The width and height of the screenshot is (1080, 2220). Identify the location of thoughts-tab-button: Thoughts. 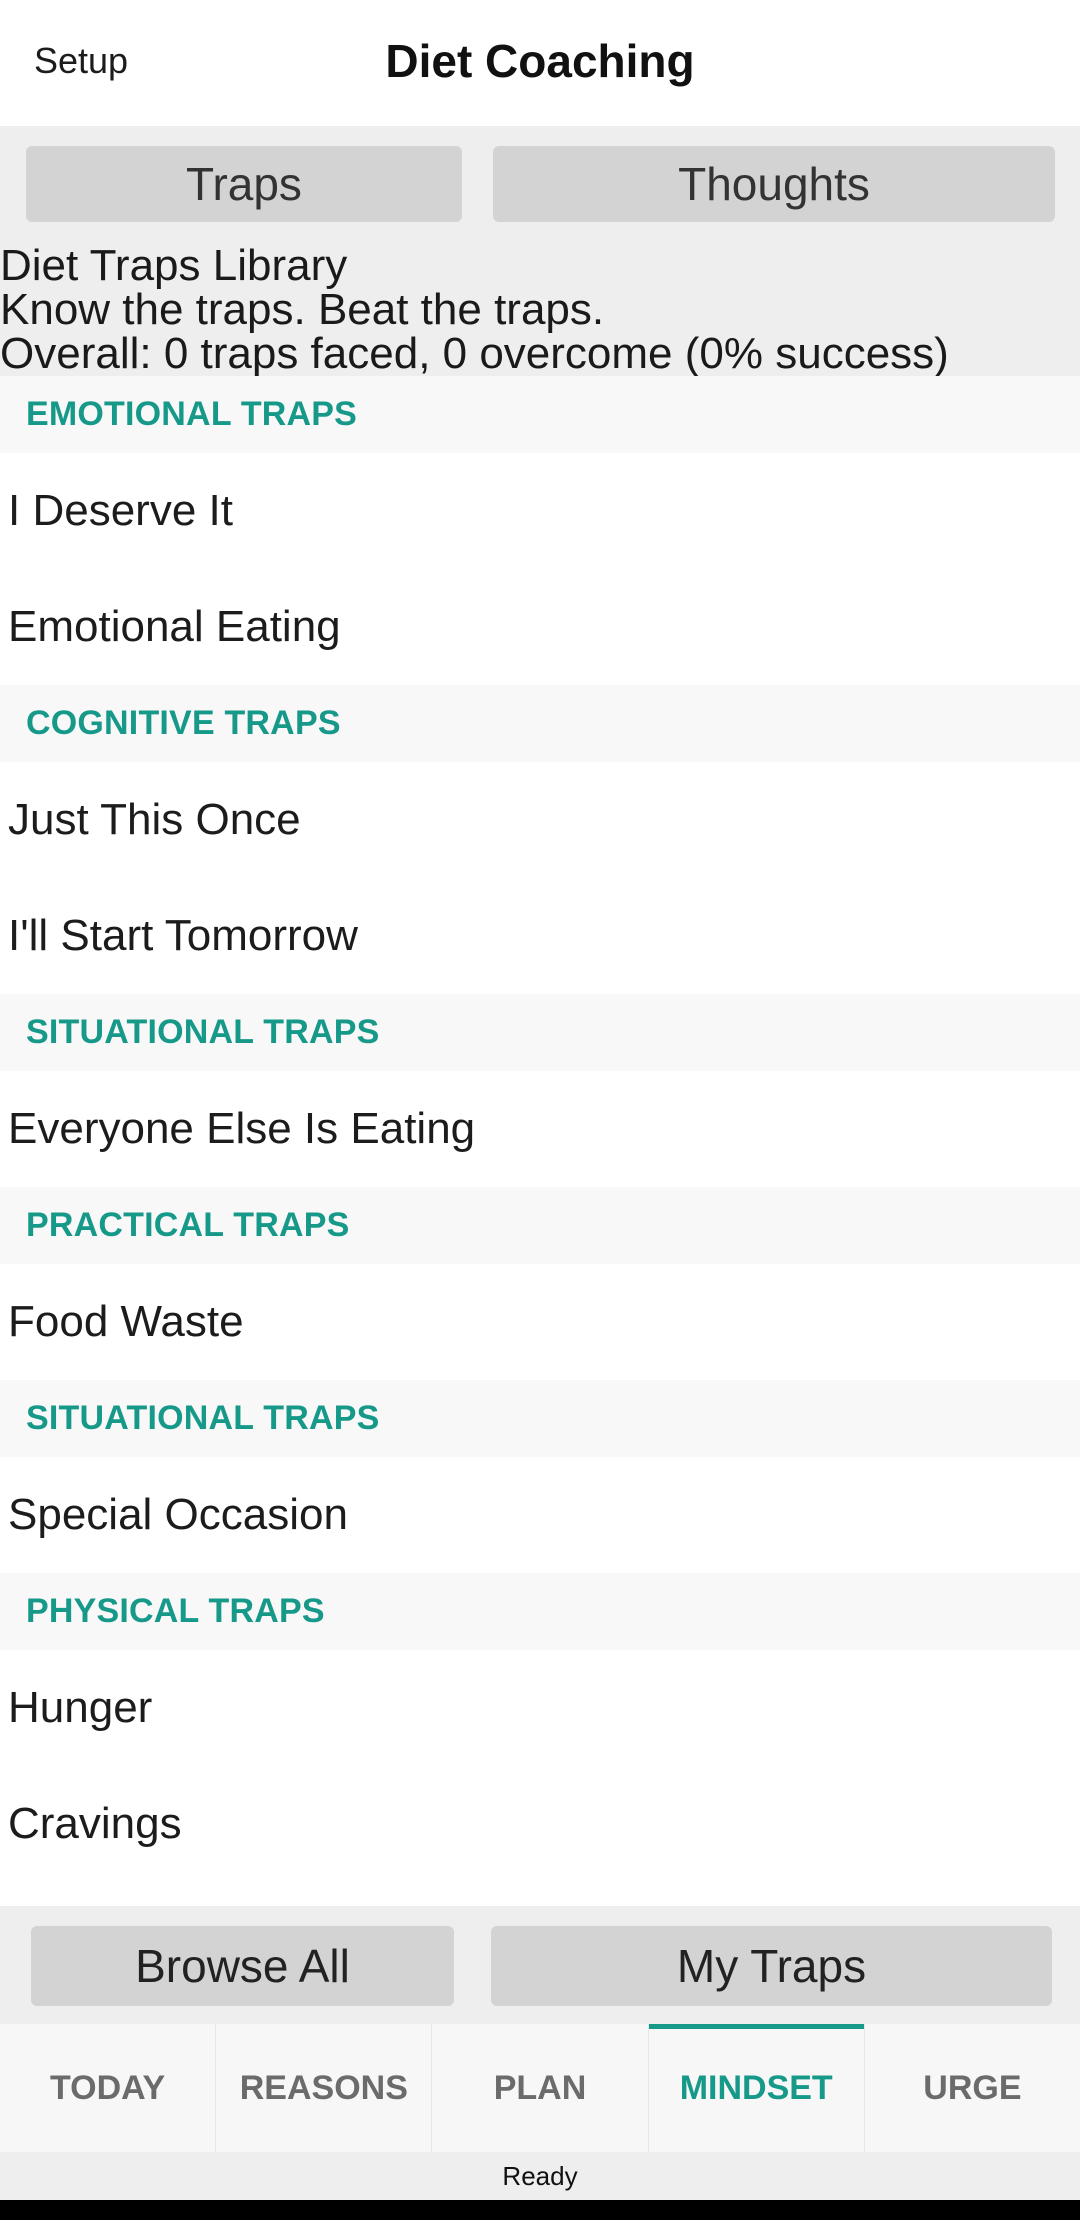
(774, 184).